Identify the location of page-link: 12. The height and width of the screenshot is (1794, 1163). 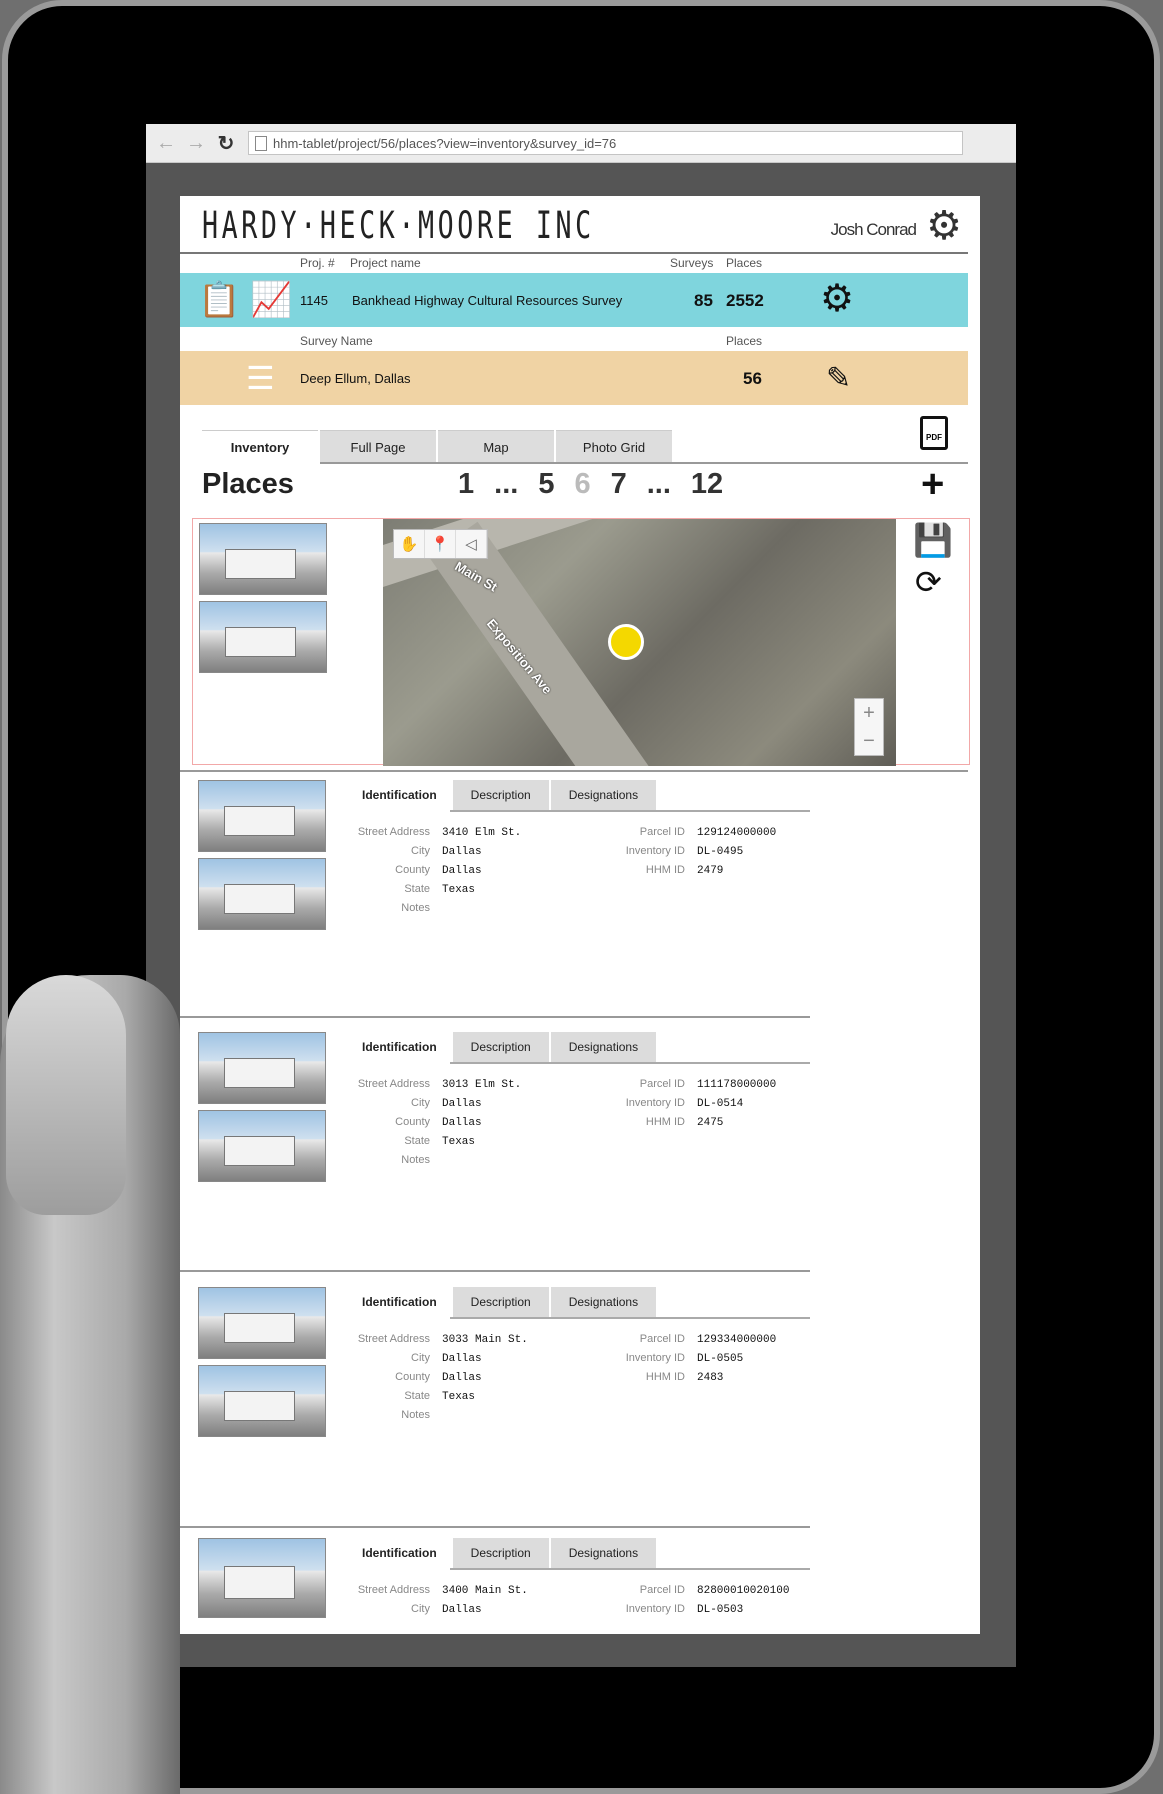
(707, 484).